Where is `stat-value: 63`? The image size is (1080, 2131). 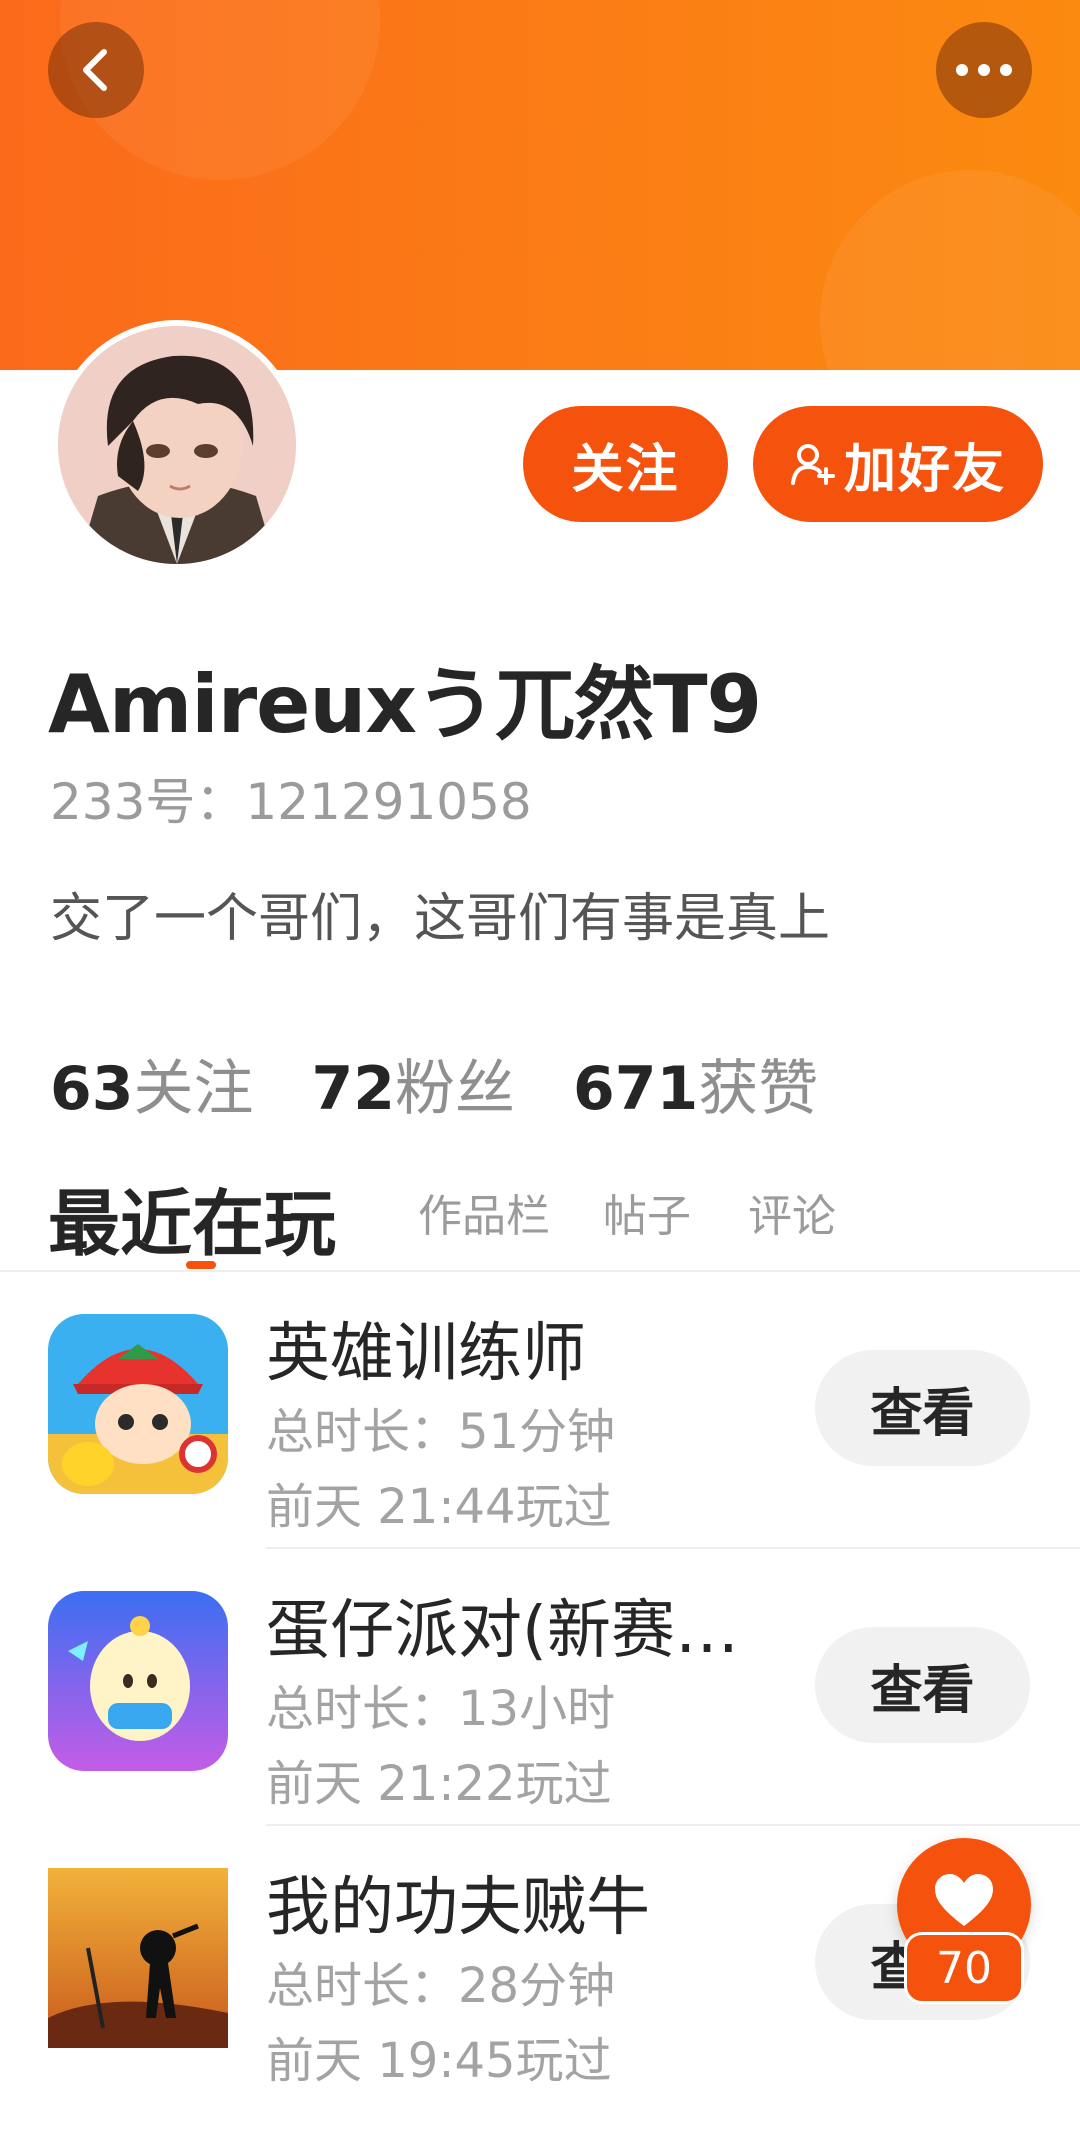 stat-value: 63 is located at coordinates (92, 1089).